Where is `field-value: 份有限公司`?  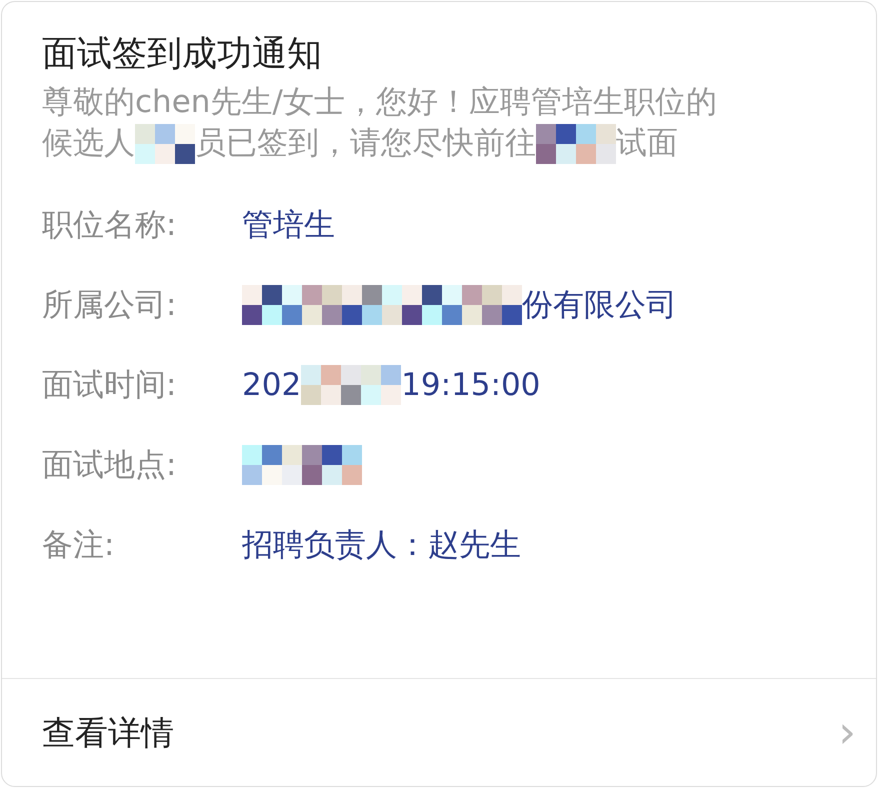
field-value: 份有限公司 is located at coordinates (599, 305).